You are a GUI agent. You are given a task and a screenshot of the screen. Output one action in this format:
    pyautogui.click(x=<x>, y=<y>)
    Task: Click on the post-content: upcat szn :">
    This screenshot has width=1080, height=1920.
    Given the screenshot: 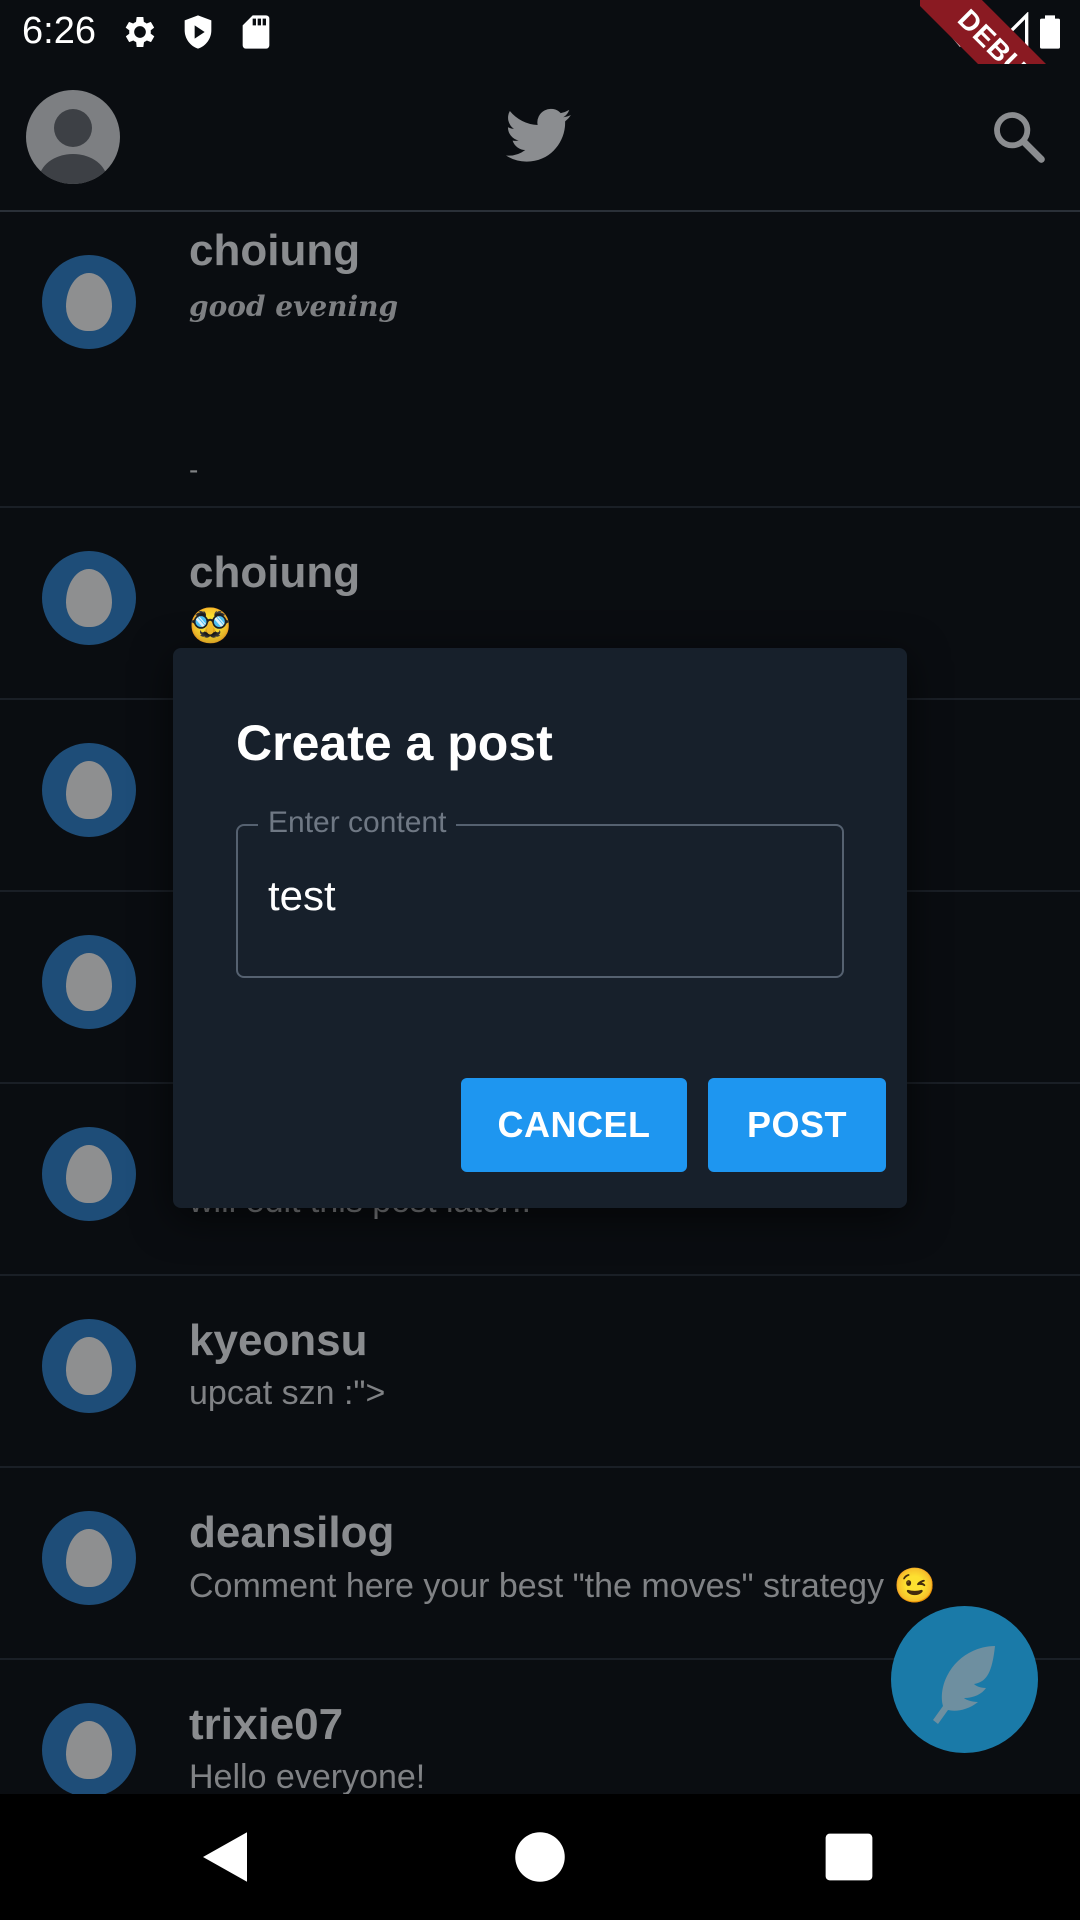 What is the action you would take?
    pyautogui.click(x=287, y=1393)
    